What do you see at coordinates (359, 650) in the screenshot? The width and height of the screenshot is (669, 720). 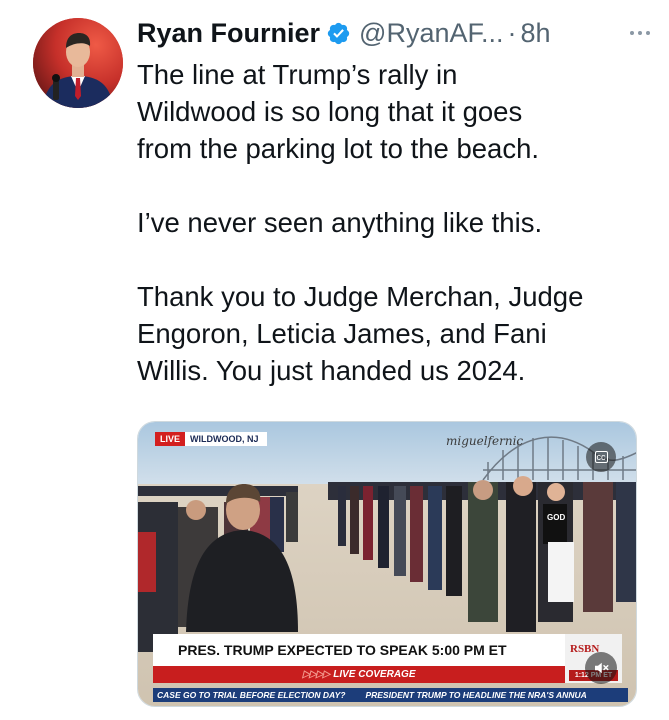 I see `chyron-headline: PRES. TRUMP EXPECTED TO SPEAK 5:00 PM ET` at bounding box center [359, 650].